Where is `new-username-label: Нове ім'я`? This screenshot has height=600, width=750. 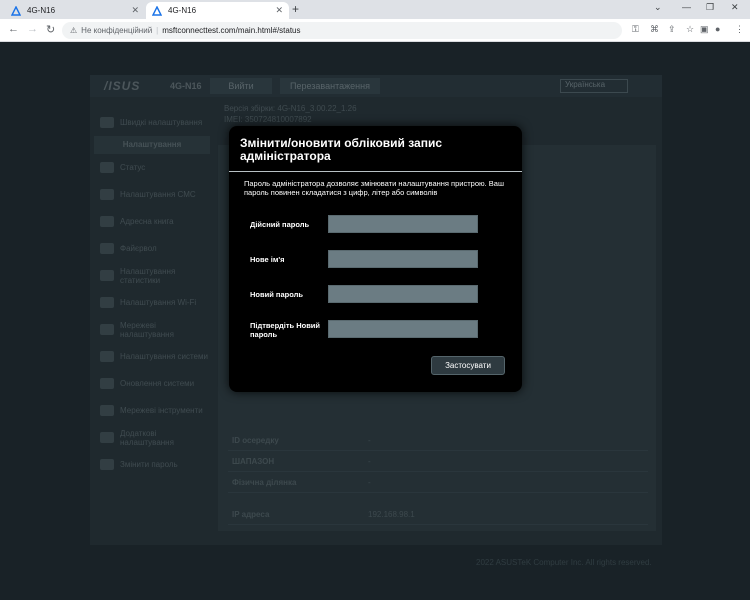 new-username-label: Нове ім'я is located at coordinates (267, 259).